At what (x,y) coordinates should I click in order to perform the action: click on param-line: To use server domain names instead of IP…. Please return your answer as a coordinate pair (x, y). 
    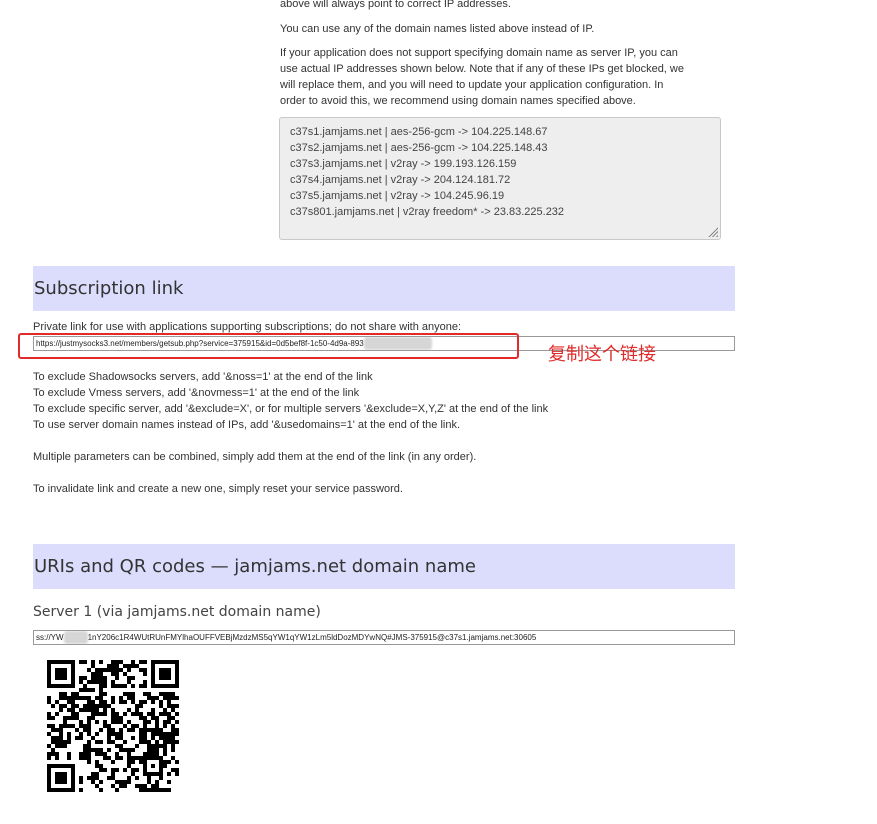
    Looking at the image, I should click on (247, 425).